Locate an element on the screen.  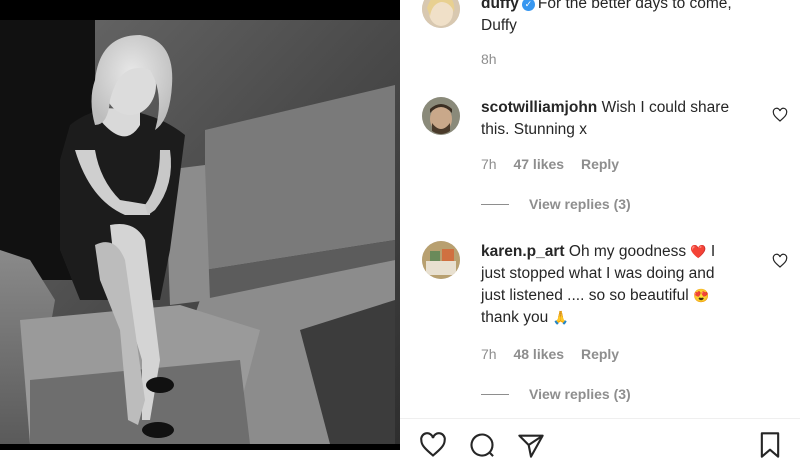
comment-meta: 7h 48 likes Reply is located at coordinates (556, 354).